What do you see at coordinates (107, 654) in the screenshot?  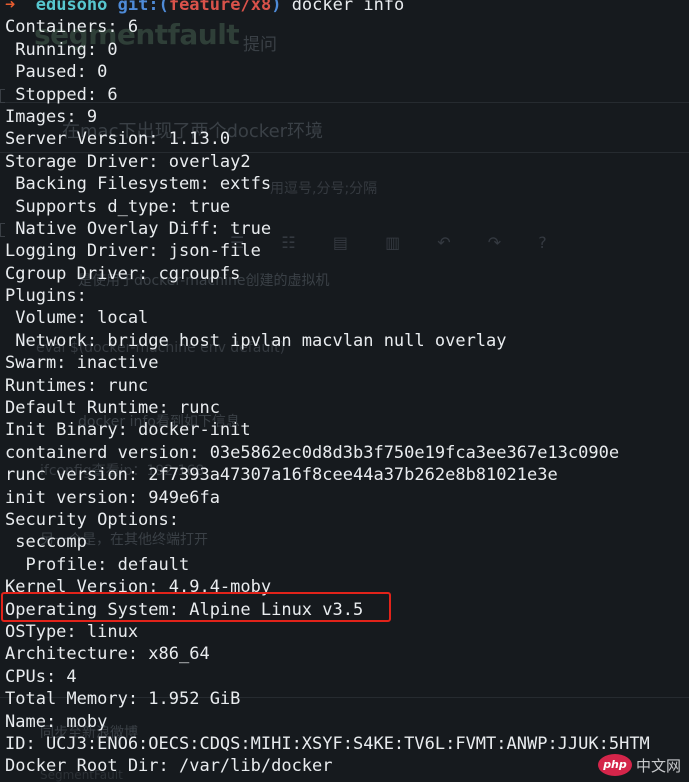 I see `output-line: Architecture: x86_64` at bounding box center [107, 654].